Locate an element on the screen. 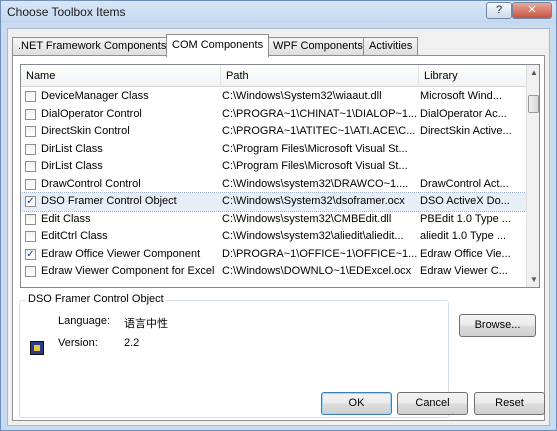 The height and width of the screenshot is (431, 557). scroll-up-arrow-icon: ▲ is located at coordinates (533, 72).